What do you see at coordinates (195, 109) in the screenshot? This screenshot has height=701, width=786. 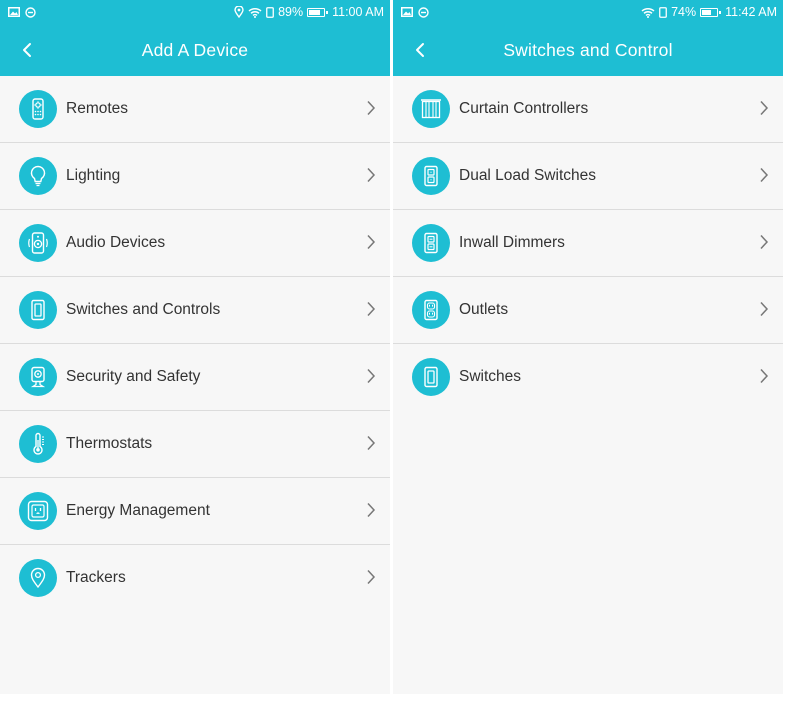 I see `list-item-remotes: Remotes` at bounding box center [195, 109].